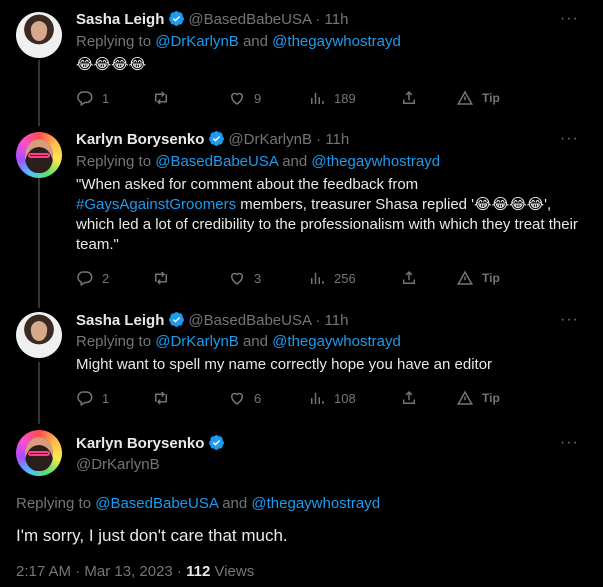 The image size is (603, 587). What do you see at coordinates (152, 535) in the screenshot?
I see `main-tweet-text: I'm sorry, I just don't care that much.` at bounding box center [152, 535].